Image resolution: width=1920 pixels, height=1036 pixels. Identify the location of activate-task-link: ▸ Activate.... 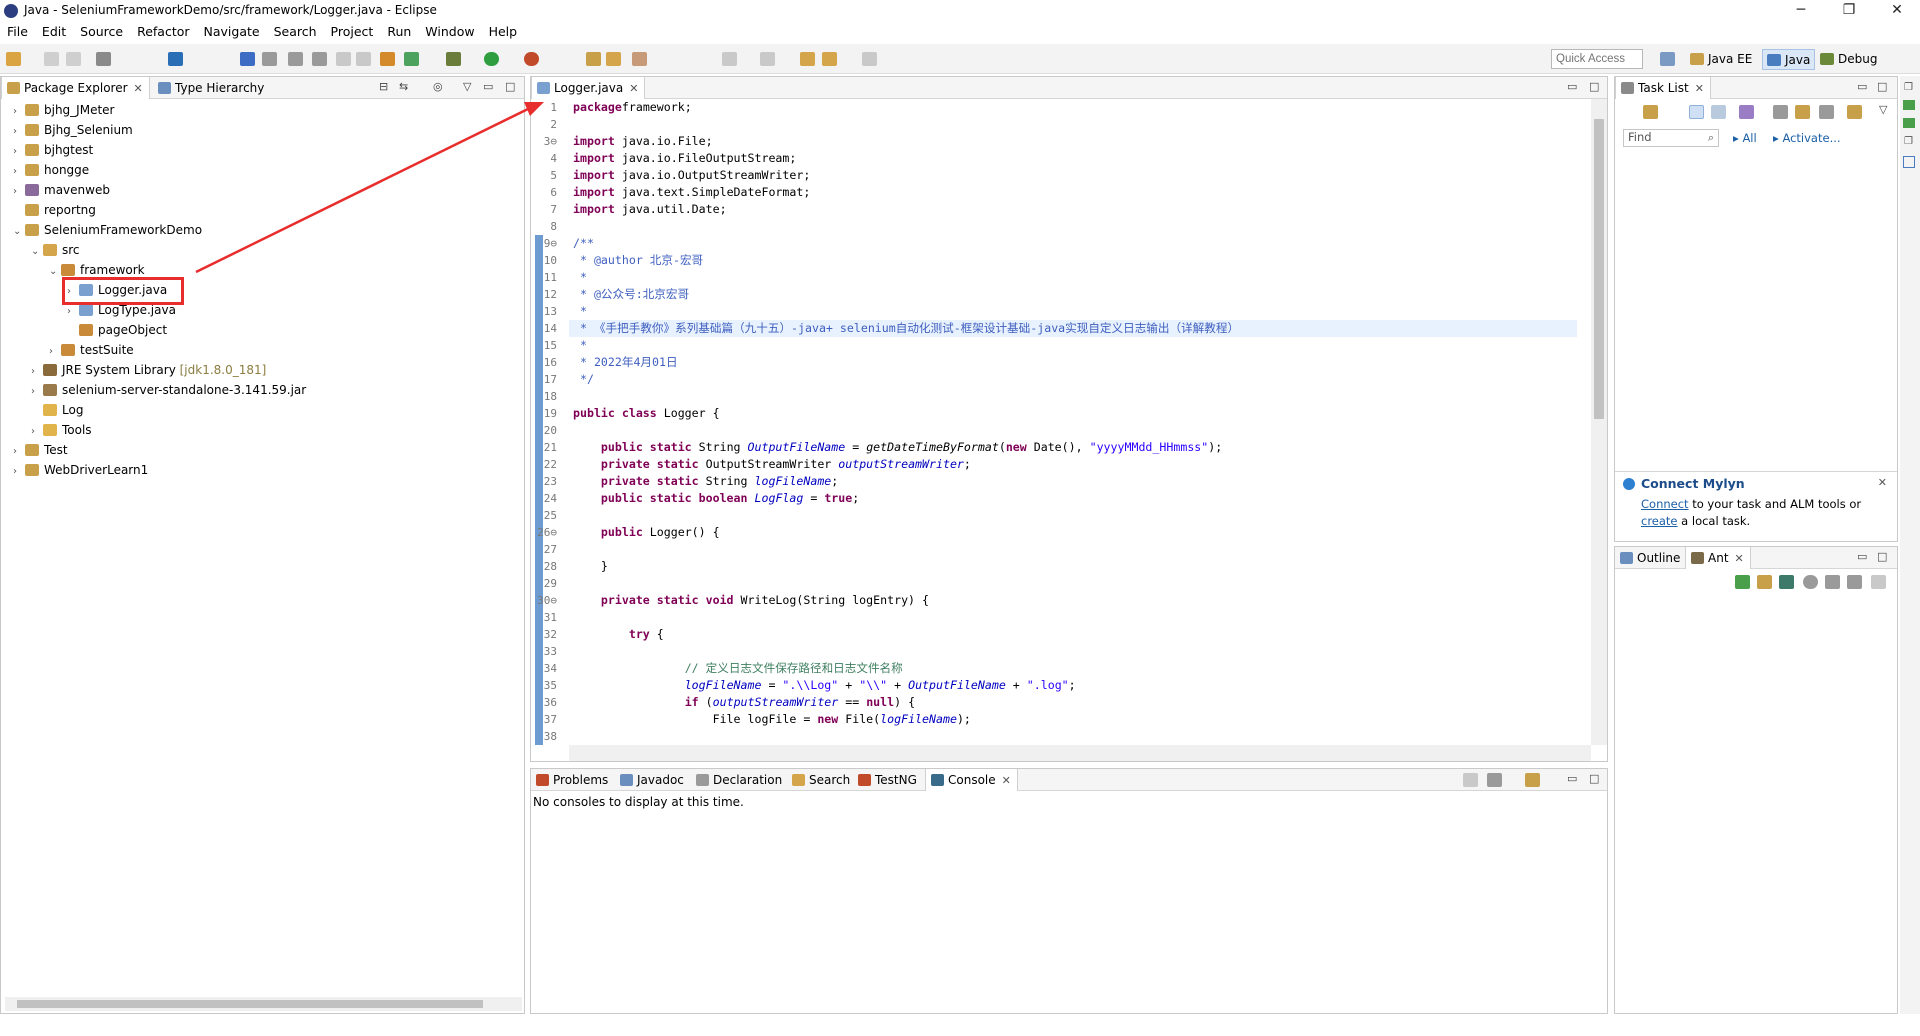
(1807, 138).